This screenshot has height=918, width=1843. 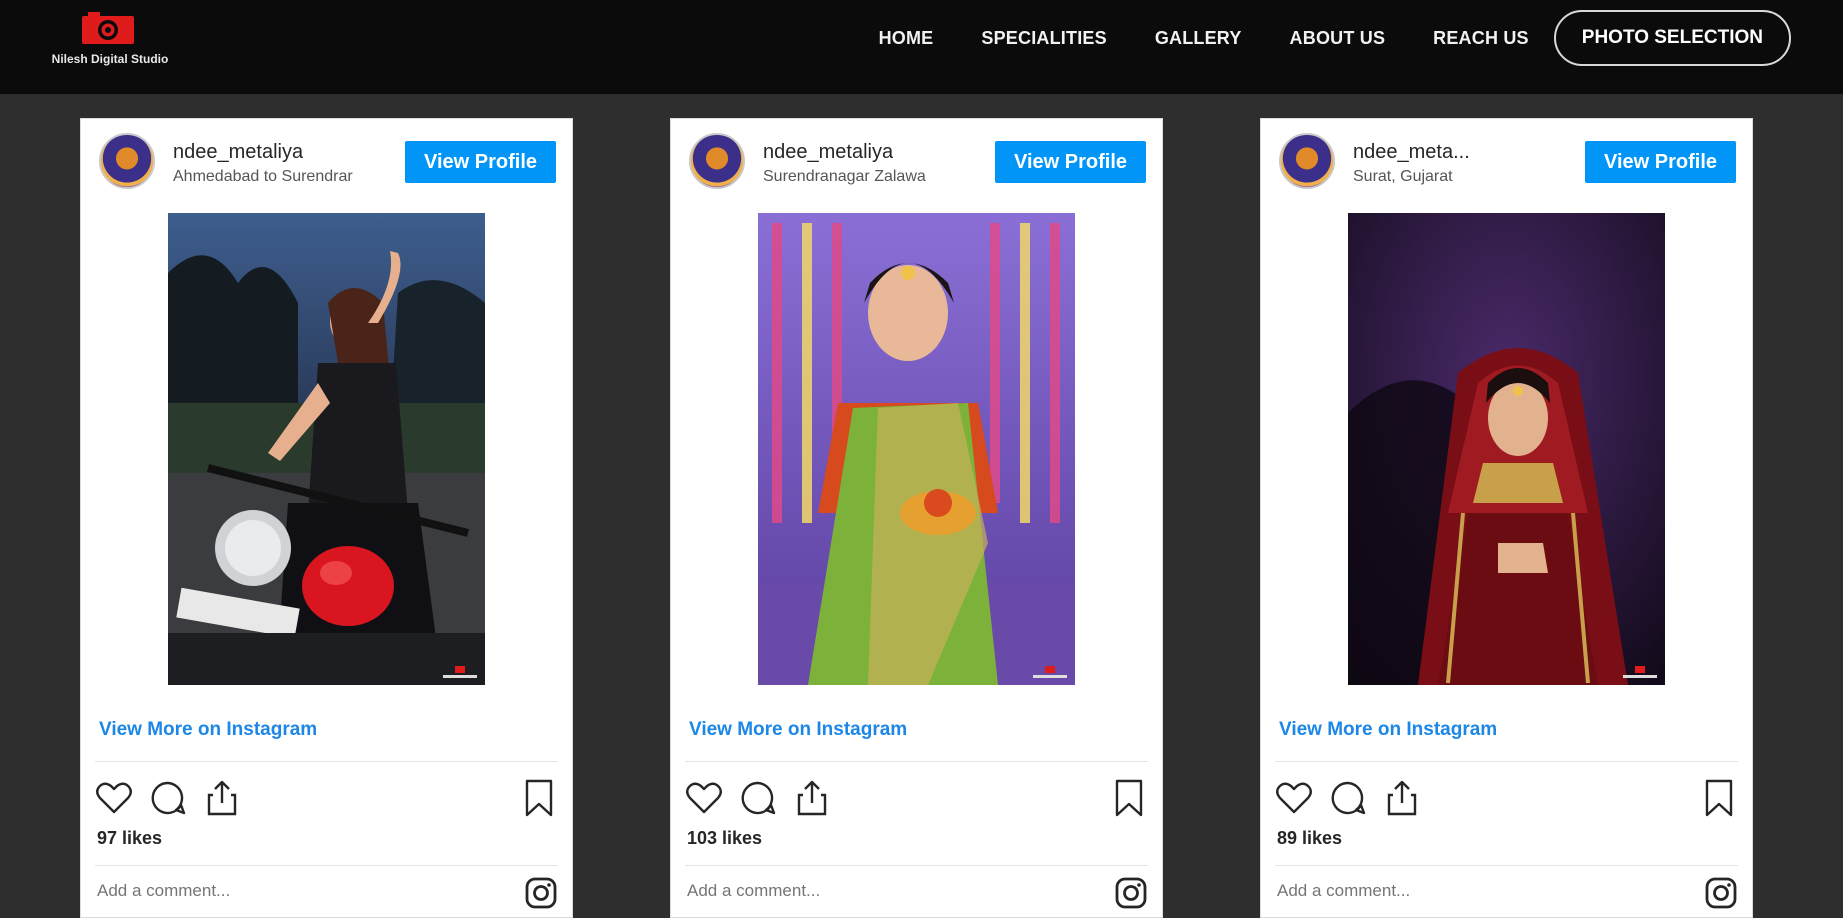 I want to click on post-location: Surat, Gujarat, so click(x=1403, y=177).